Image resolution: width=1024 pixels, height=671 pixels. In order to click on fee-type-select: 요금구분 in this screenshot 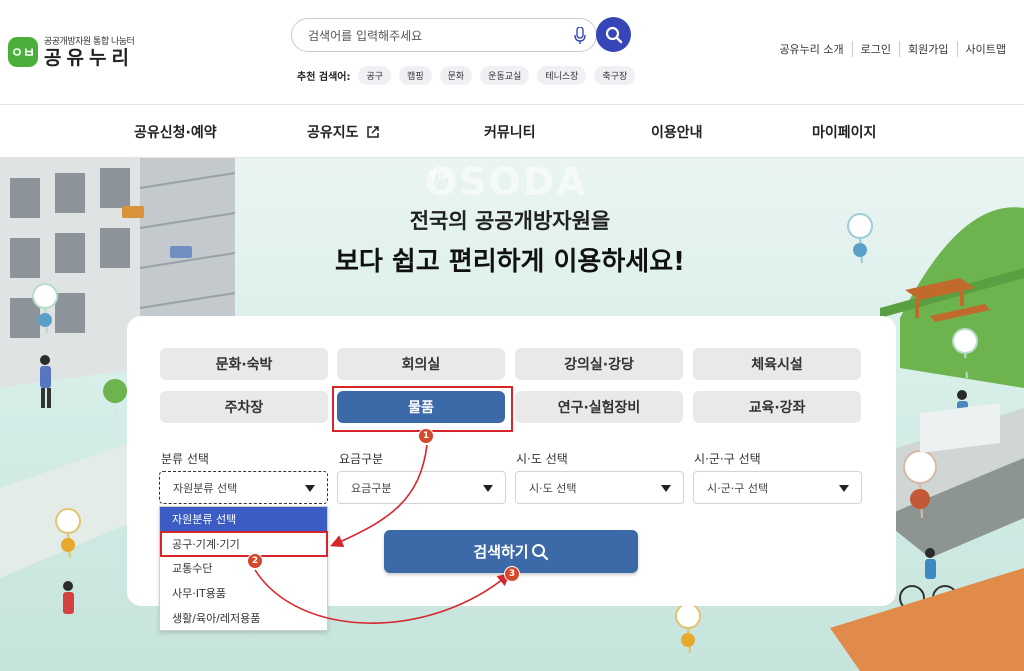, I will do `click(421, 487)`.